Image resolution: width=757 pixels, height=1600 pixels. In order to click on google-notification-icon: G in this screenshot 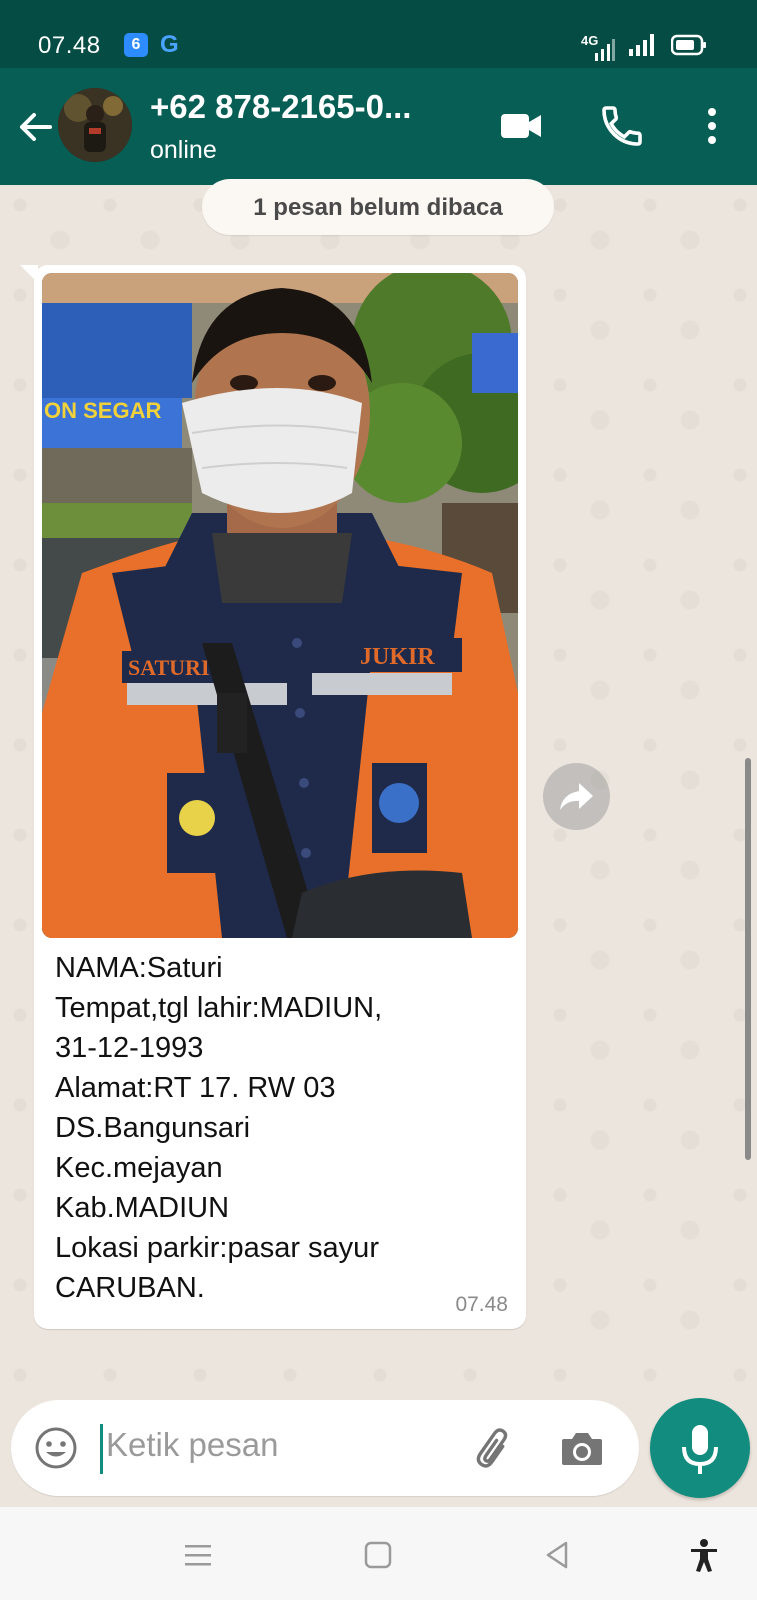, I will do `click(169, 44)`.